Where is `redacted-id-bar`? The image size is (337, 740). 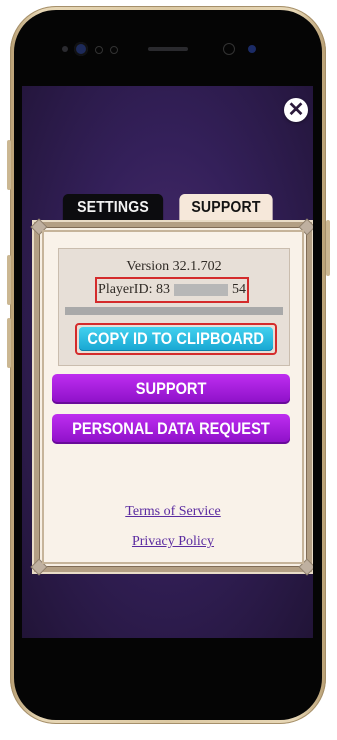
redacted-id-bar is located at coordinates (200, 290).